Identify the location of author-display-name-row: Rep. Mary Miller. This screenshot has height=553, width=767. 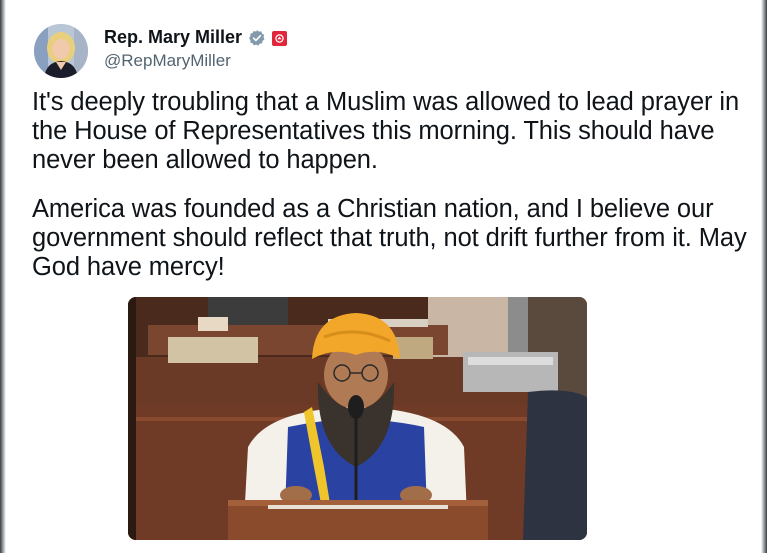
(196, 37).